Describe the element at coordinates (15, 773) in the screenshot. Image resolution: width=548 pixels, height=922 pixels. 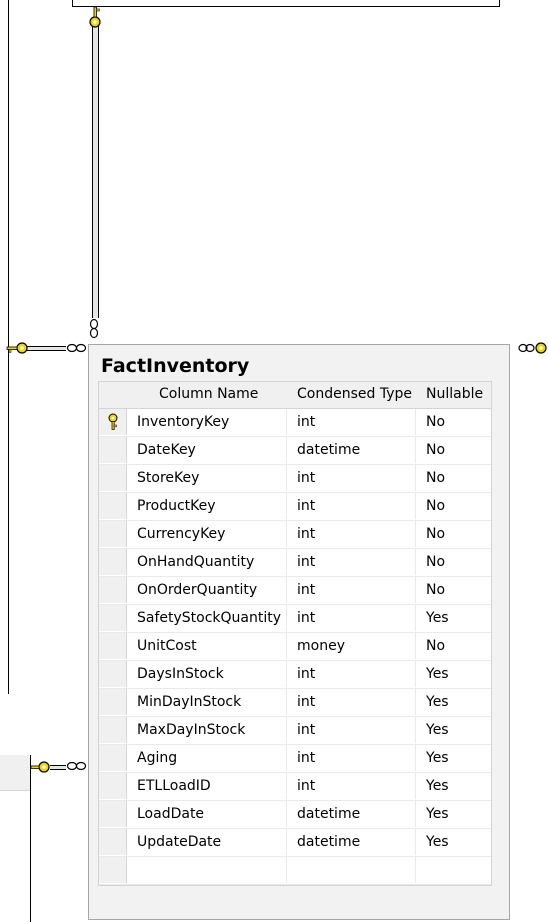
I see `bottom-left-table-header` at that location.